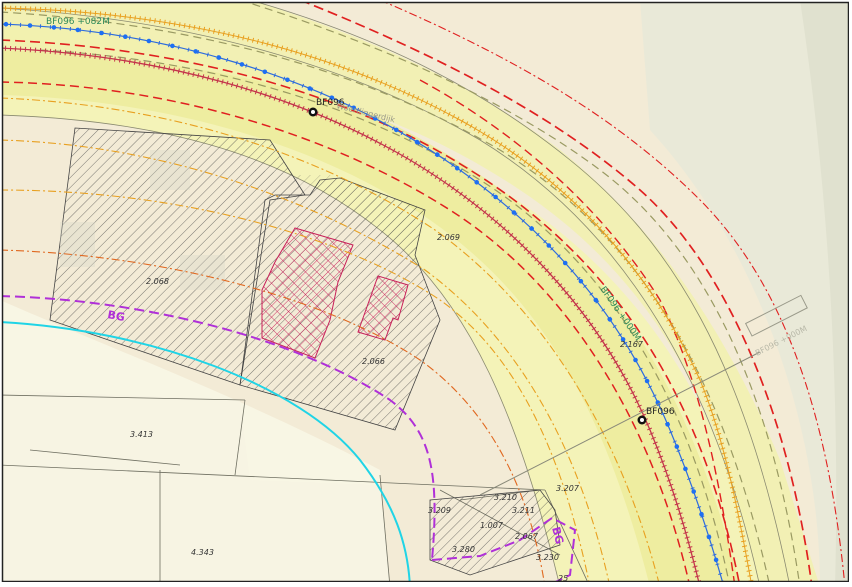 Image resolution: width=852 pixels, height=587 pixels. What do you see at coordinates (632, 344) in the screenshot?
I see `parcel-label: 2.167` at bounding box center [632, 344].